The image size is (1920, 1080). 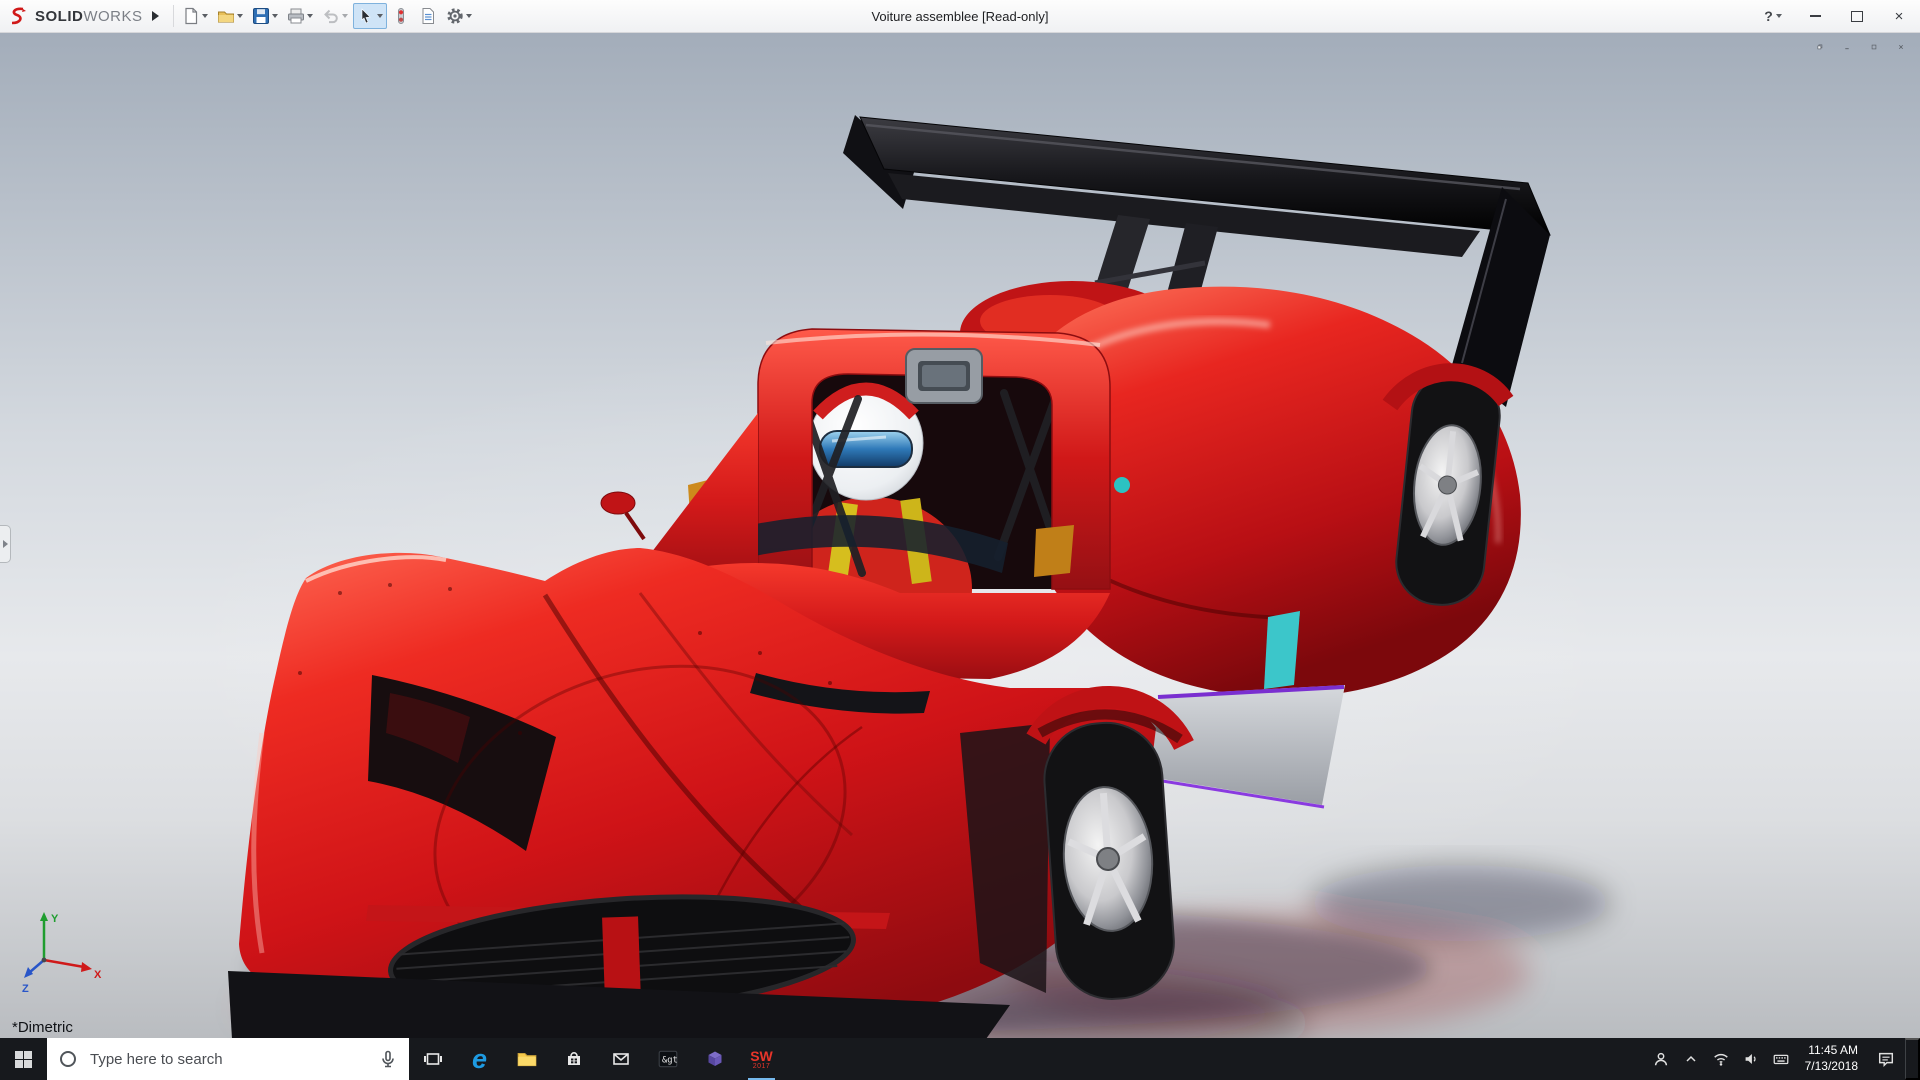 I want to click on volume-button, so click(x=1751, y=1059).